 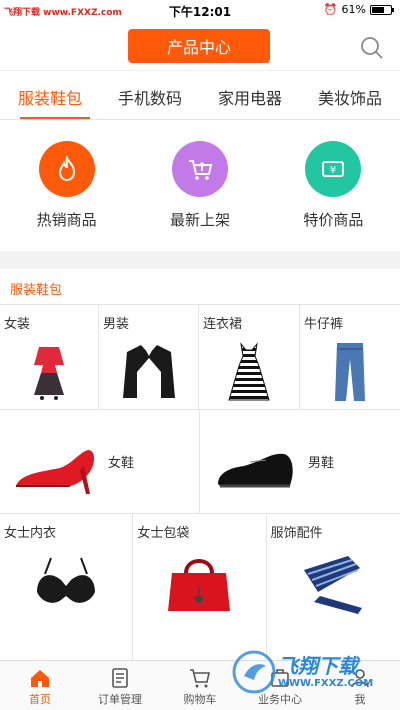 I want to click on nav-home: 首页, so click(x=40, y=685).